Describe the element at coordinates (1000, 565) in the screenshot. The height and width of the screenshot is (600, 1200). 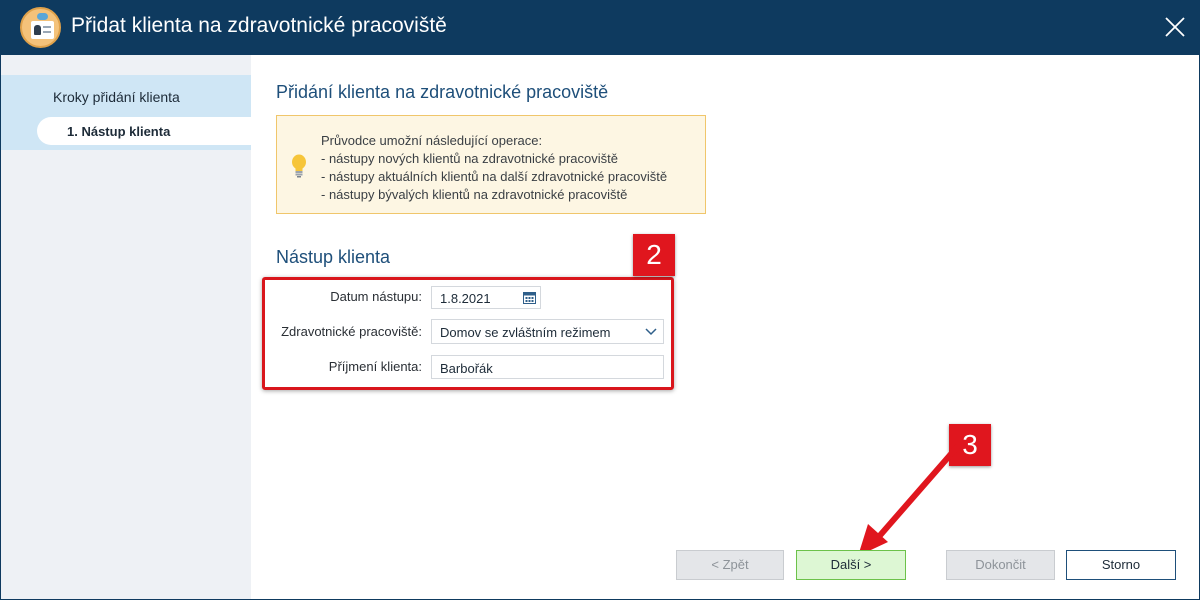
I see `finish-button: Dokončit` at that location.